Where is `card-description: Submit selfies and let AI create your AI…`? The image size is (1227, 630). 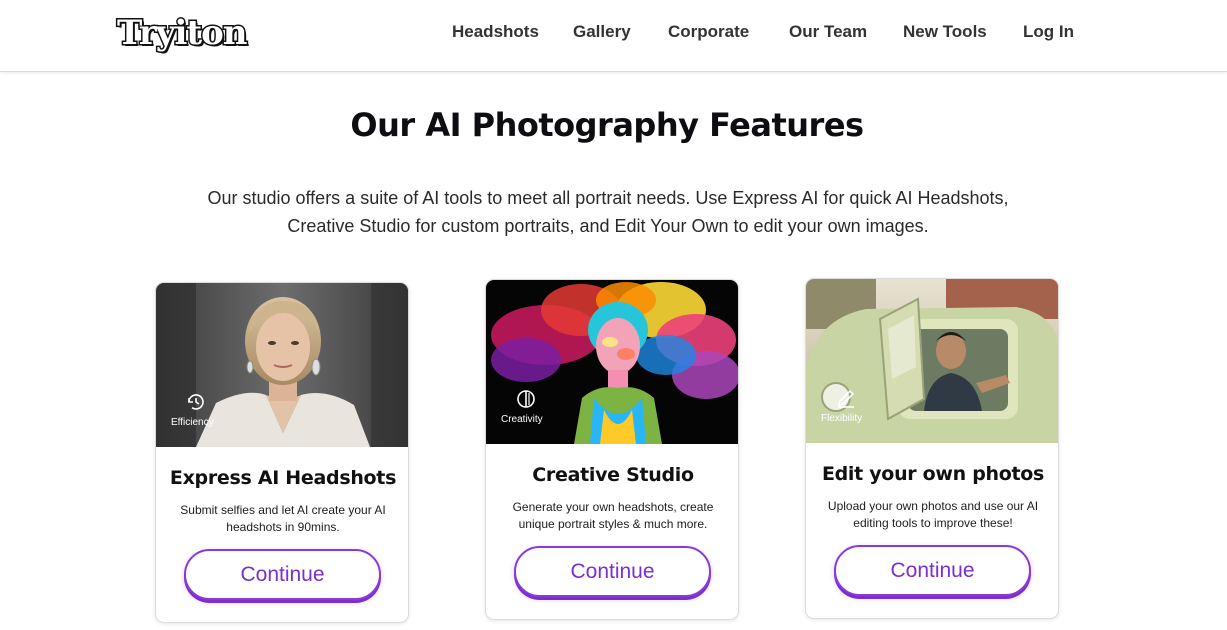 card-description: Submit selfies and let AI create your AI… is located at coordinates (283, 518).